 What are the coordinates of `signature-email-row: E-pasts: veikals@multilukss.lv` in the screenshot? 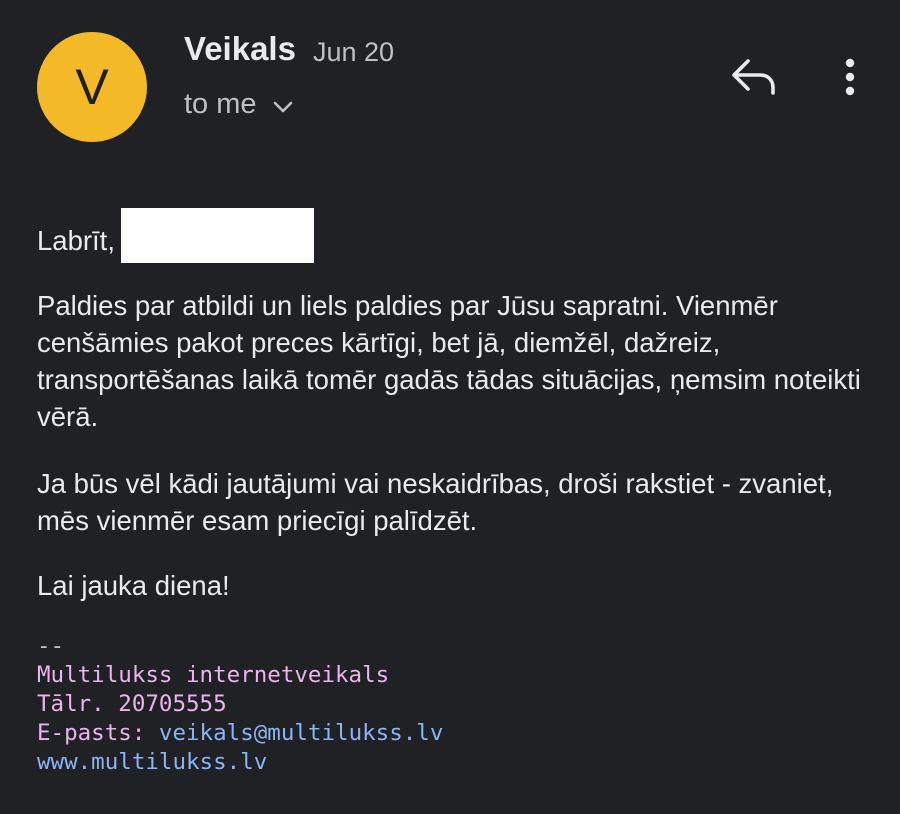 It's located at (240, 733).